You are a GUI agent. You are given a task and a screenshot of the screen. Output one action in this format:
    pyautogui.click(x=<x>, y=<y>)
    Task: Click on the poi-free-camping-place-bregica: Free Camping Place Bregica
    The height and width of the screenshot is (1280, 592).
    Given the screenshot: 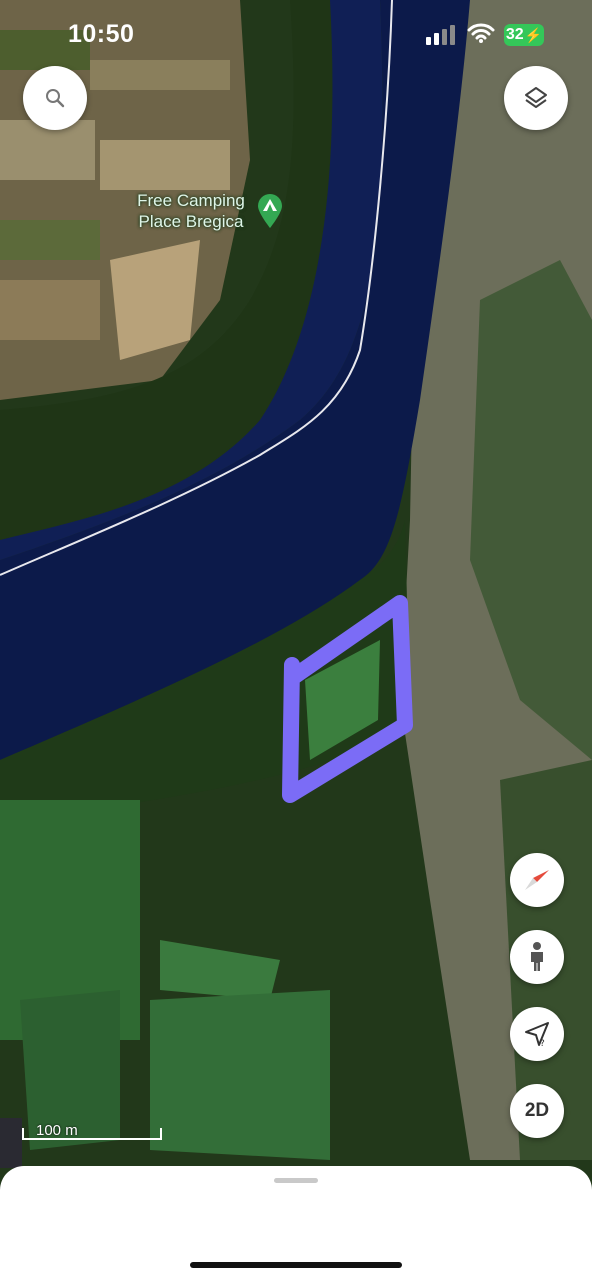 What is the action you would take?
    pyautogui.click(x=206, y=211)
    